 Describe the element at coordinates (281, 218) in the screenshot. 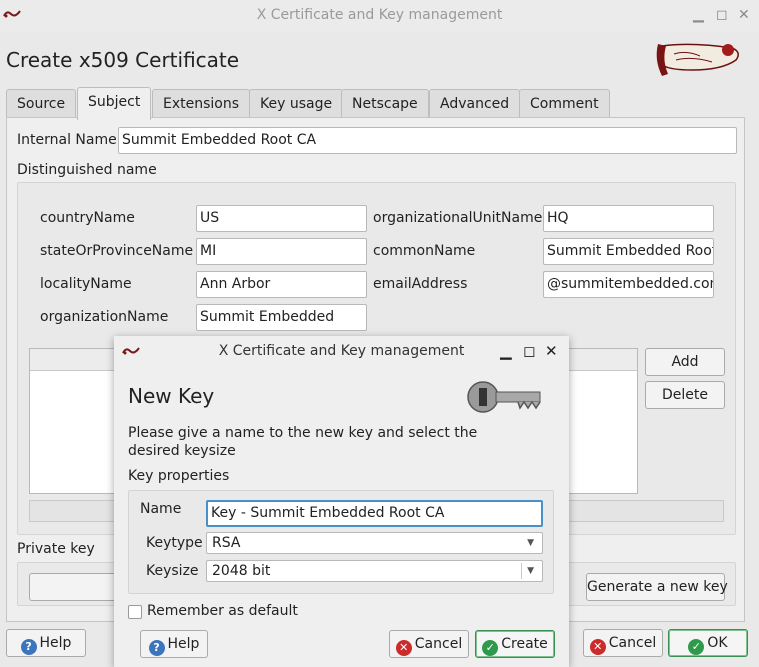

I see `country-name-input: US` at that location.